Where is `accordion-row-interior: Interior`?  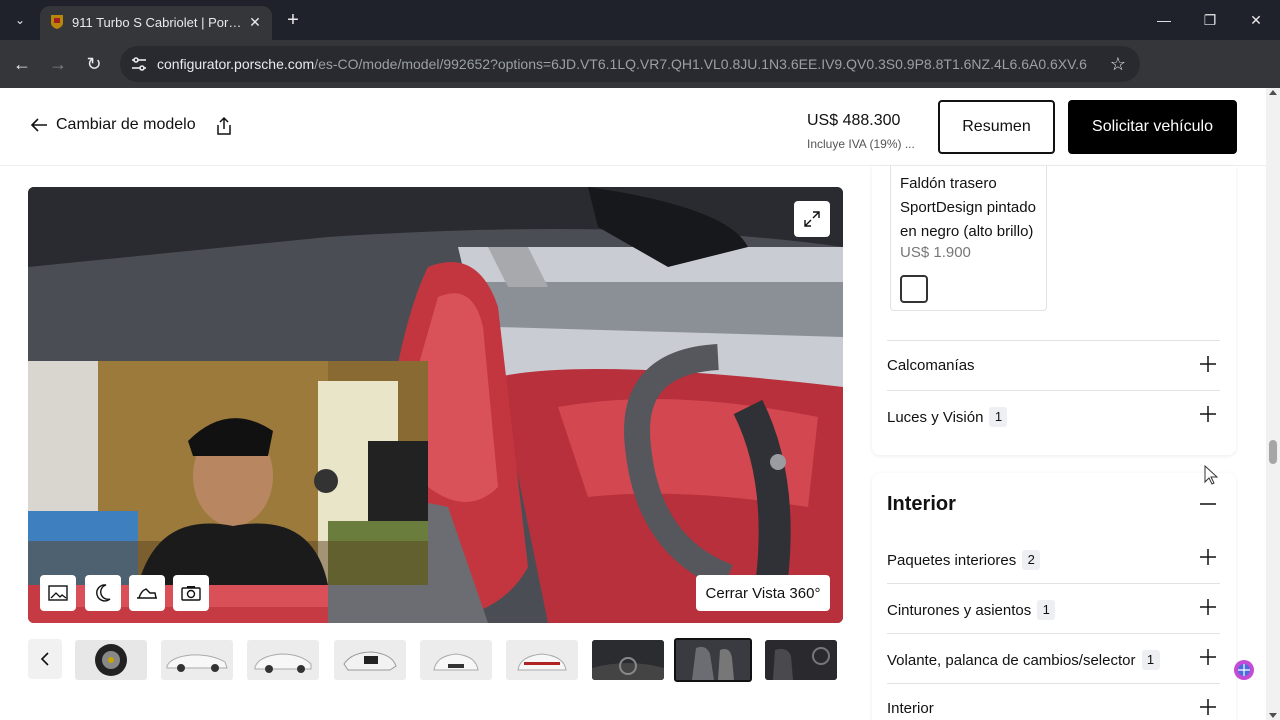 accordion-row-interior: Interior is located at coordinates (1053, 701).